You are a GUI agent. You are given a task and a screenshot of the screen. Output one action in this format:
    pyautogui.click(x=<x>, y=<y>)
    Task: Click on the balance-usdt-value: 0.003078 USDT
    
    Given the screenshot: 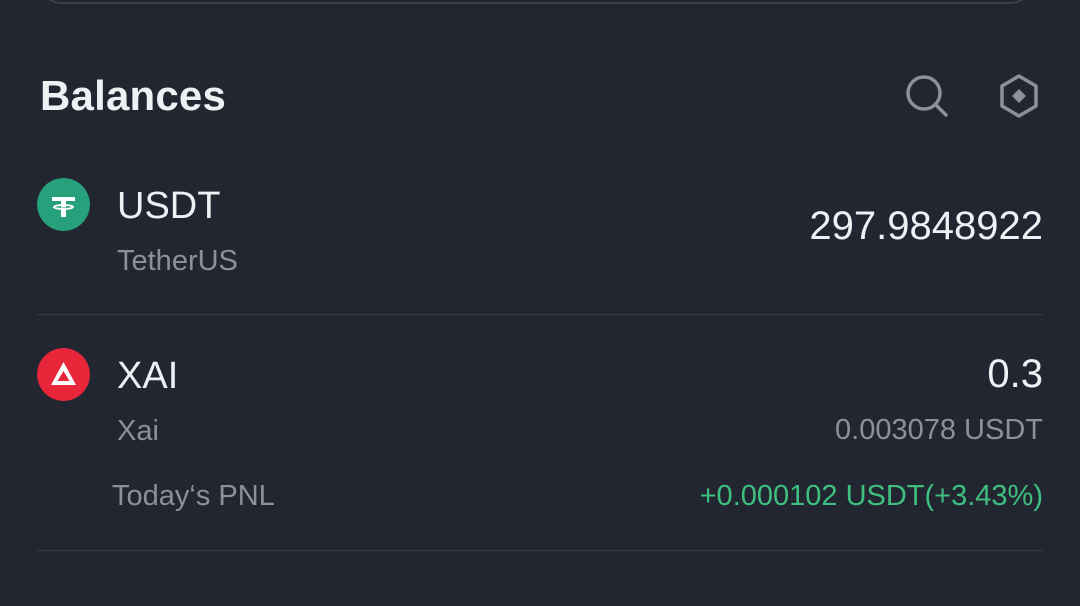 What is the action you would take?
    pyautogui.click(x=939, y=430)
    